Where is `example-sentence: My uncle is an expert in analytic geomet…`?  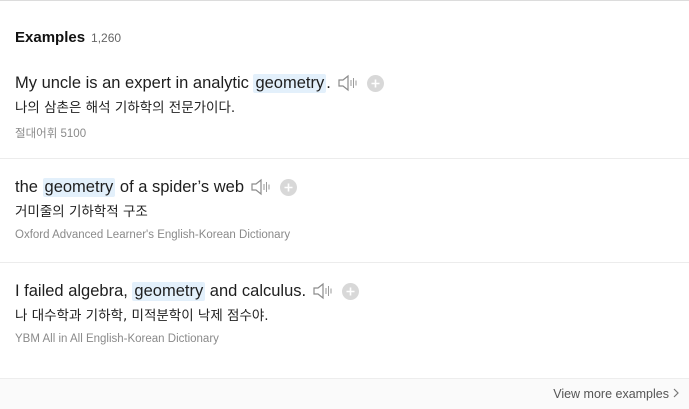 example-sentence: My uncle is an expert in analytic geomet… is located at coordinates (352, 83).